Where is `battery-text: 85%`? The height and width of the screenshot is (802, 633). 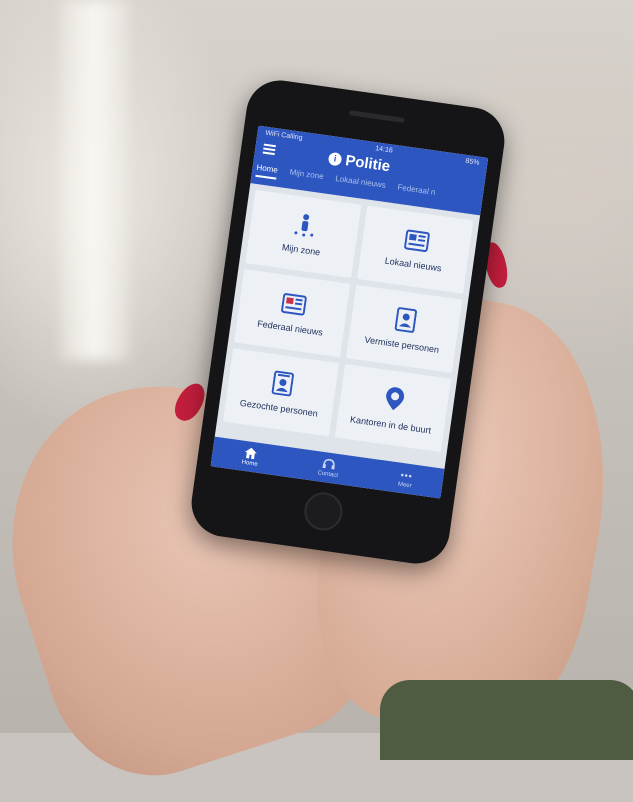 battery-text: 85% is located at coordinates (472, 162).